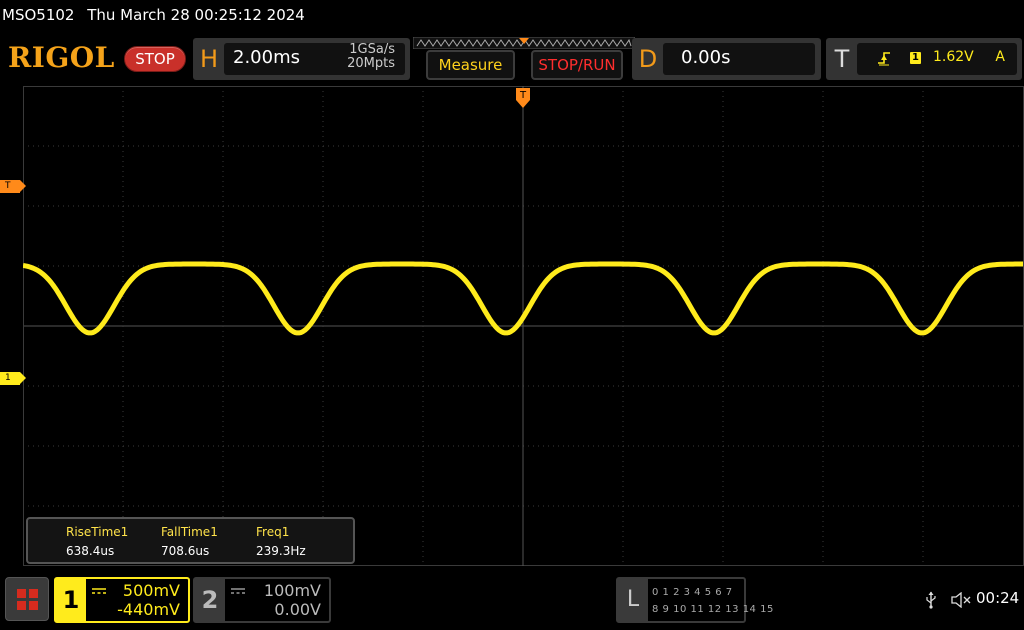 This screenshot has height=630, width=1024. Describe the element at coordinates (1000, 57) in the screenshot. I see `trigger-mode: A` at that location.